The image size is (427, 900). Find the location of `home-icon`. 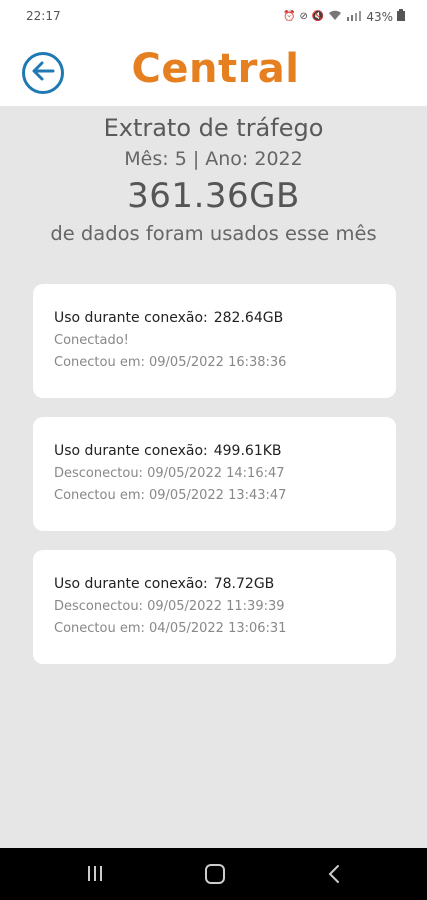

home-icon is located at coordinates (215, 874).